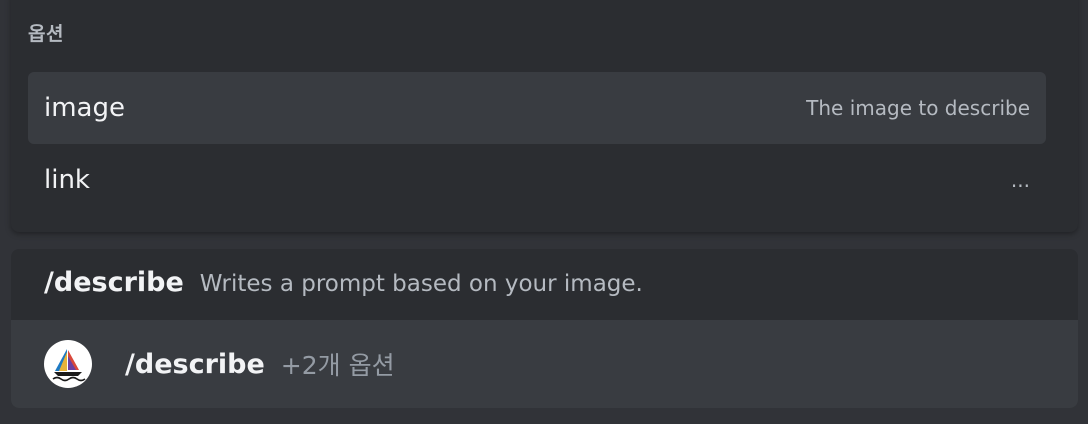 The height and width of the screenshot is (424, 1088). Describe the element at coordinates (84, 108) in the screenshot. I see `option-name: image` at that location.